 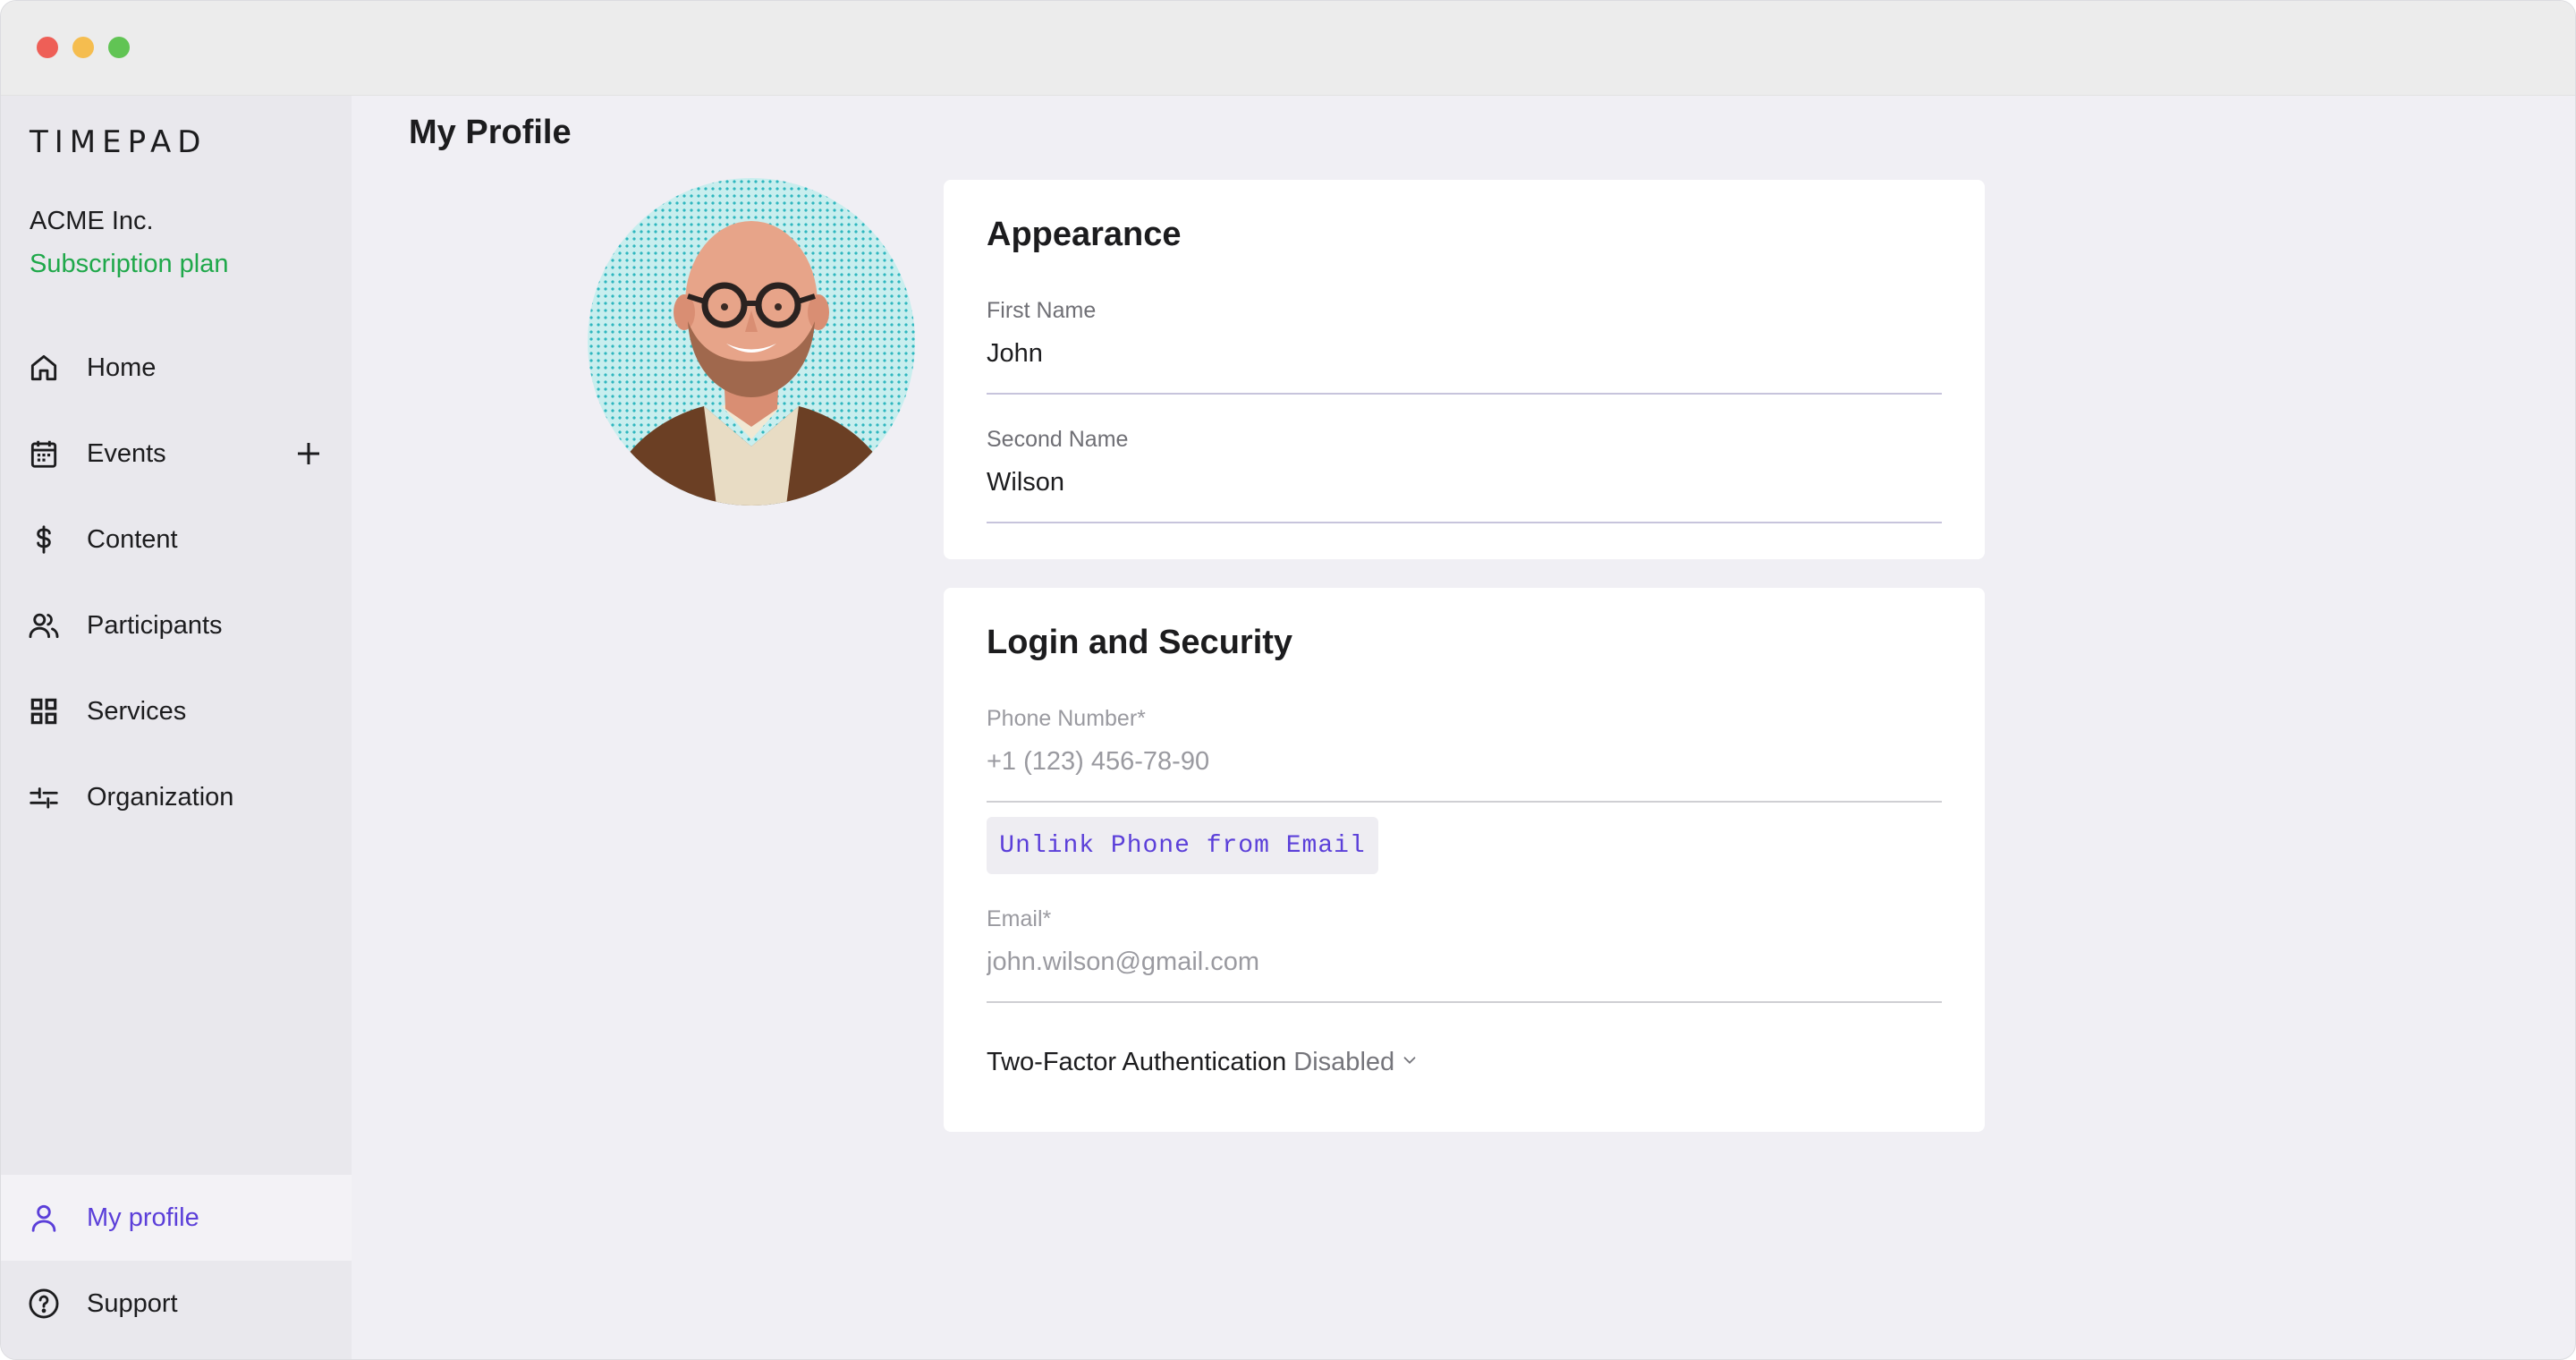 I want to click on grid-icon, so click(x=44, y=711).